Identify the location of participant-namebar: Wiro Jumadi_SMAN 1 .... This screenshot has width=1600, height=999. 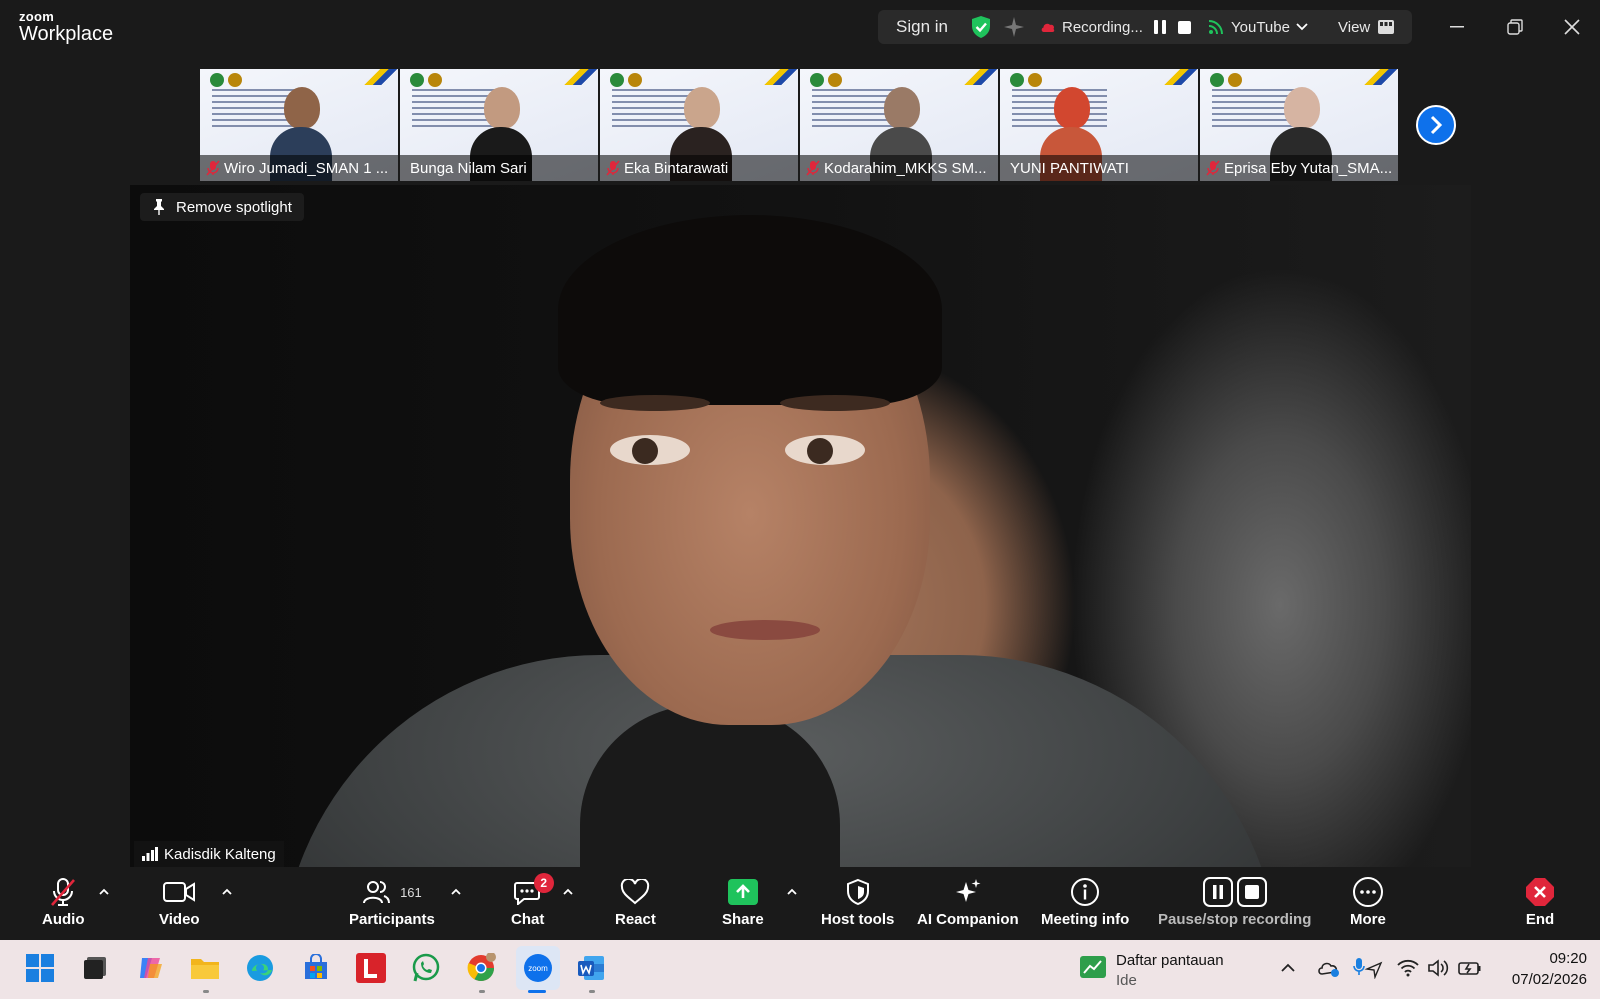
(299, 168).